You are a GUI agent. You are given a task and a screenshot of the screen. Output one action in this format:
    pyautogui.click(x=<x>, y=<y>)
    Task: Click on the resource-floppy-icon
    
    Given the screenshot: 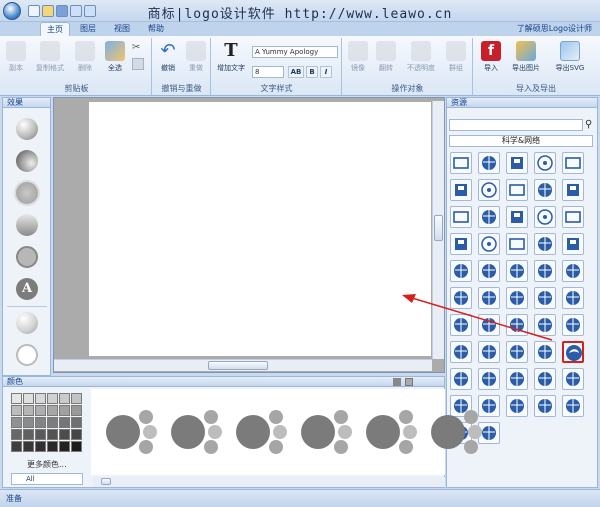 What is the action you would take?
    pyautogui.click(x=573, y=190)
    